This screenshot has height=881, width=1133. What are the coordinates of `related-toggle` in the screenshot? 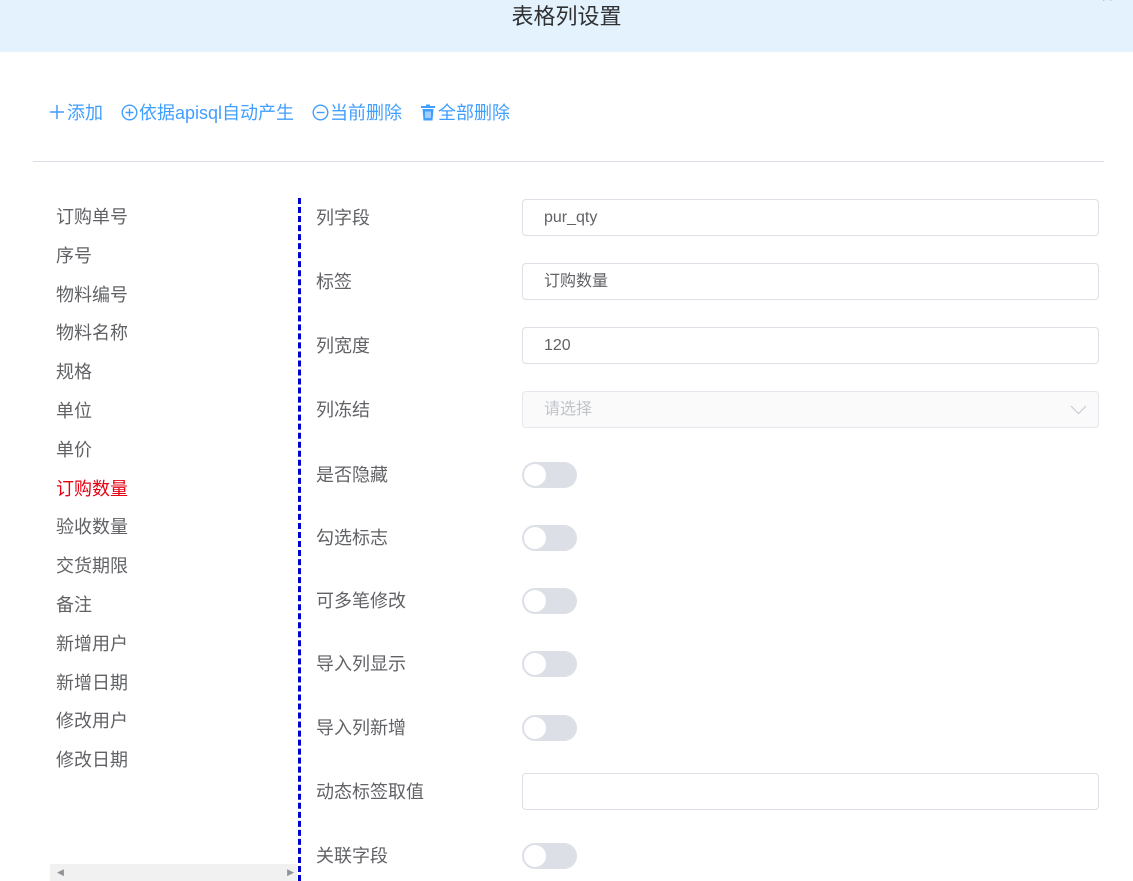 It's located at (549, 856).